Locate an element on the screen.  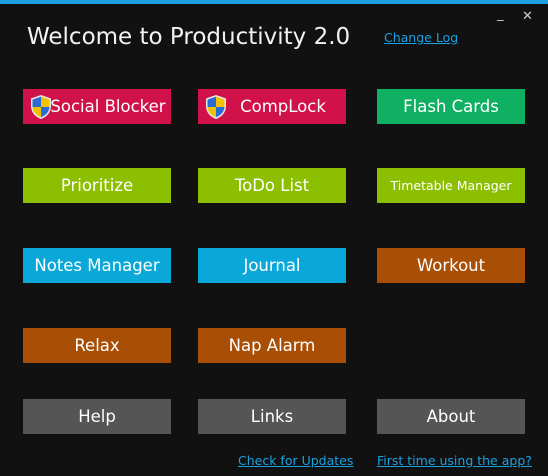
complock-button: CompLock is located at coordinates (272, 106).